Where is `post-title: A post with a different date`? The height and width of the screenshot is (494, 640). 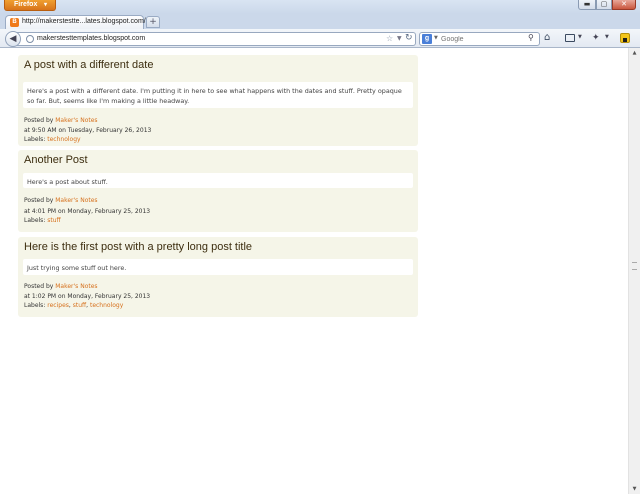 post-title: A post with a different date is located at coordinates (88, 65).